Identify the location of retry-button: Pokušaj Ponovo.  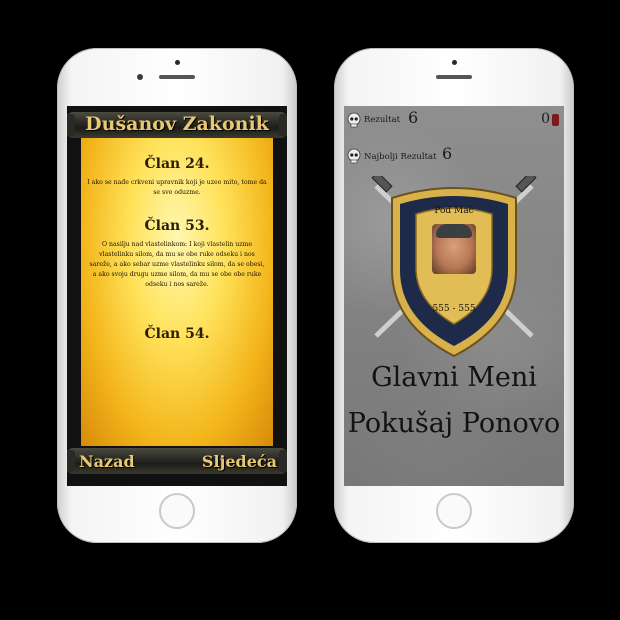
(454, 423).